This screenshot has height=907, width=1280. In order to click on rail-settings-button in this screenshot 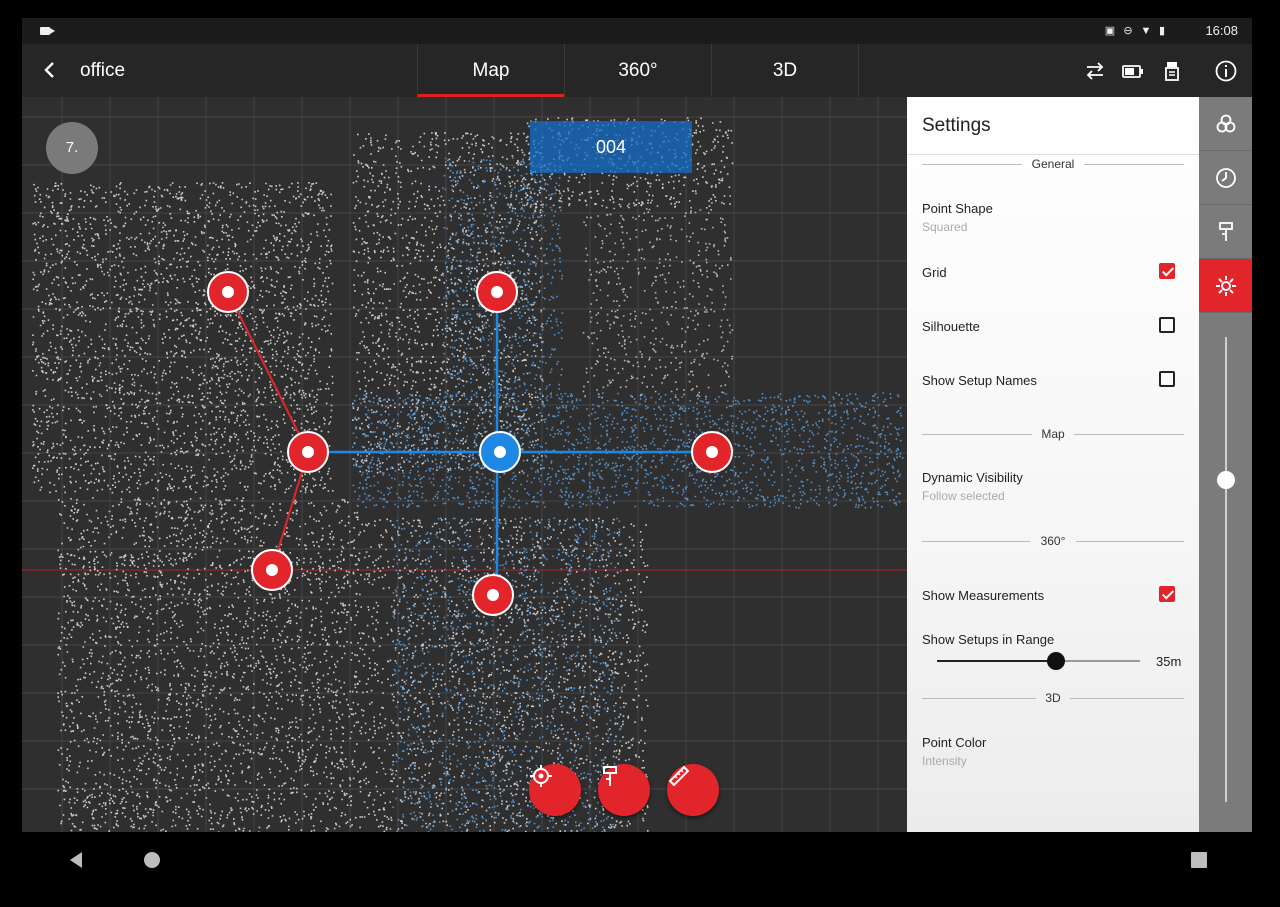, I will do `click(1225, 286)`.